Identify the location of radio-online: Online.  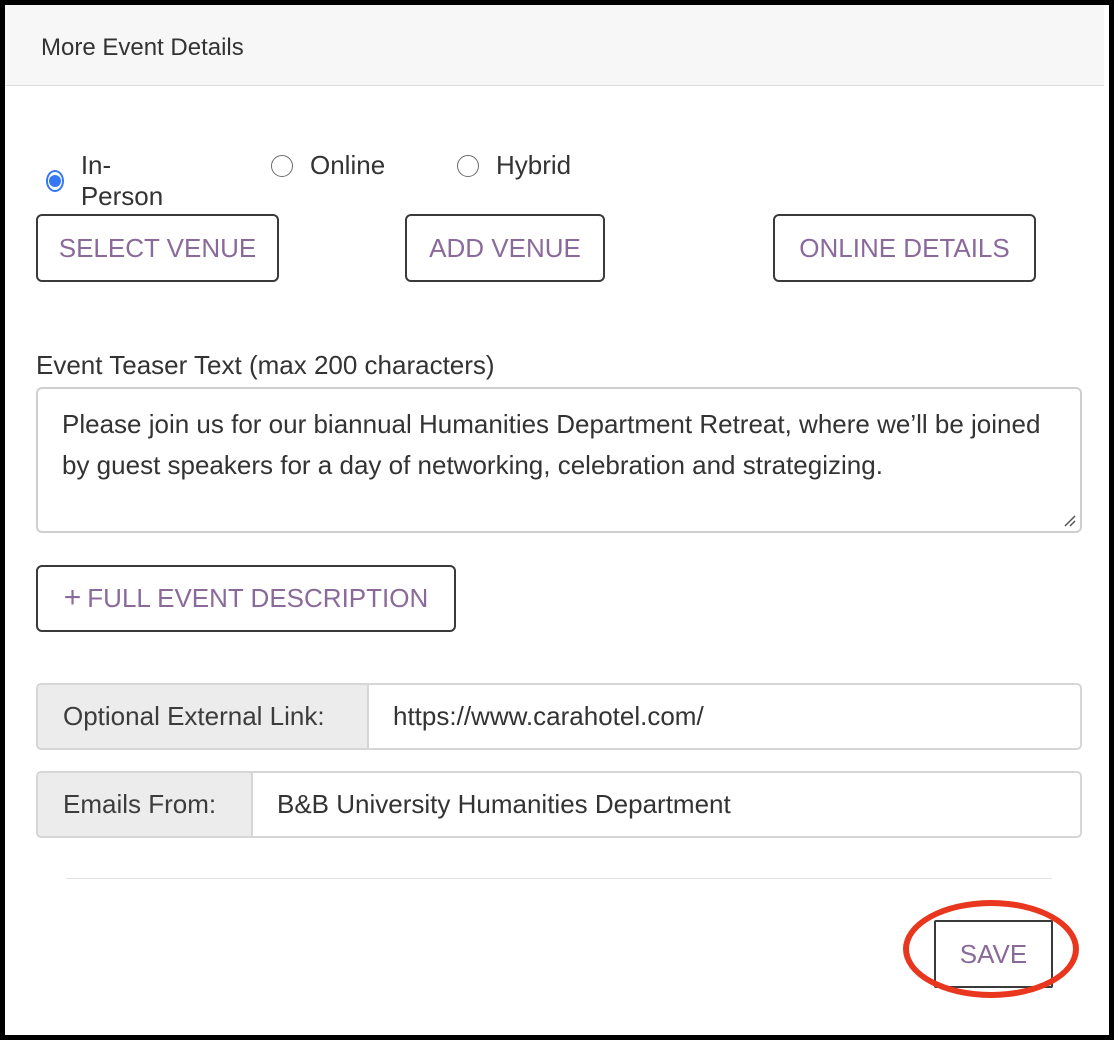
(328, 165).